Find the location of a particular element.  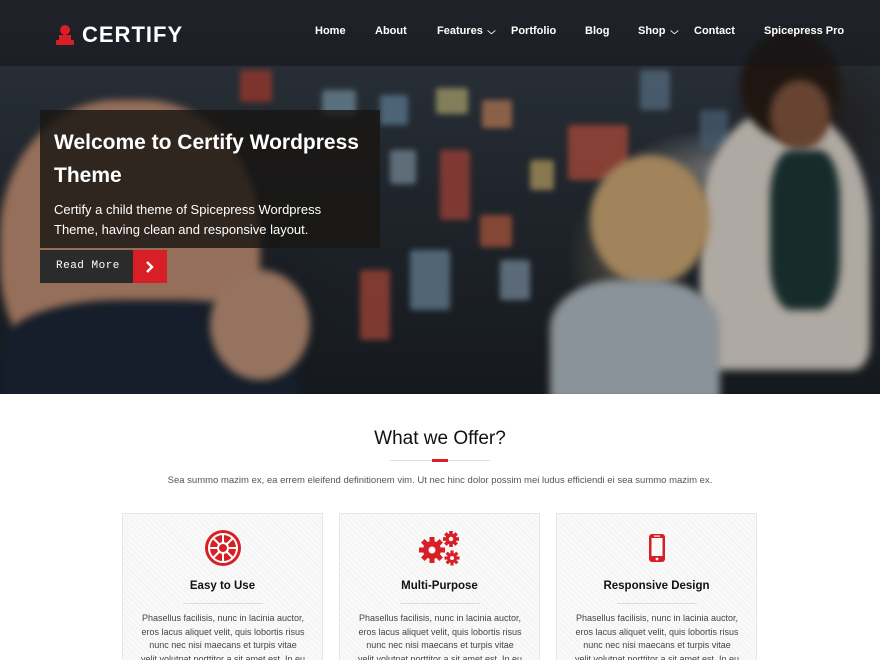

chevron-right-icon is located at coordinates (150, 266).